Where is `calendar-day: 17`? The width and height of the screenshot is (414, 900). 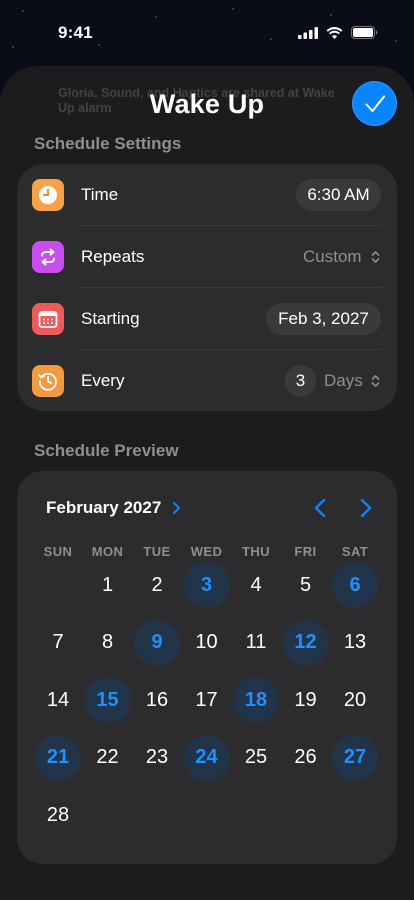
calendar-day: 17 is located at coordinates (207, 700).